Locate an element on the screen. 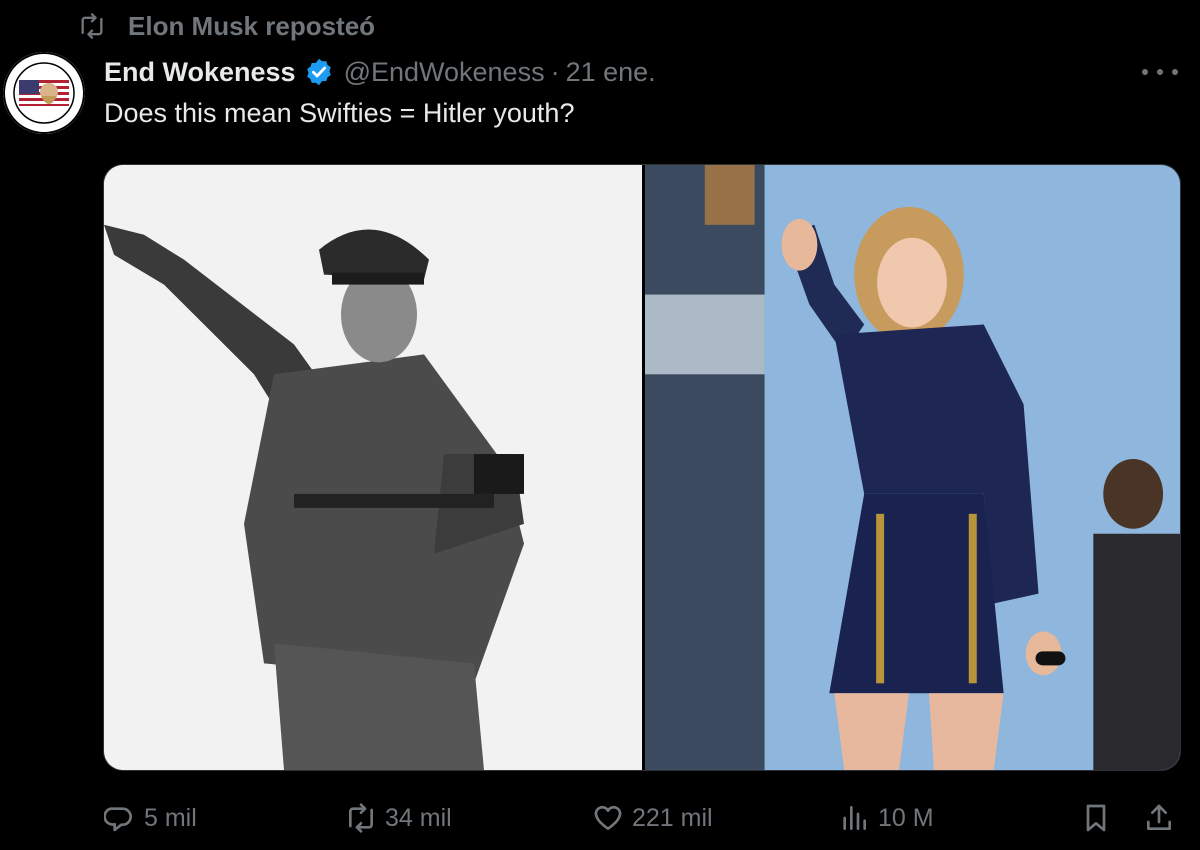 The width and height of the screenshot is (1200, 850). tweet-text: Does this mean Swifties = Hitler youth? is located at coordinates (339, 113).